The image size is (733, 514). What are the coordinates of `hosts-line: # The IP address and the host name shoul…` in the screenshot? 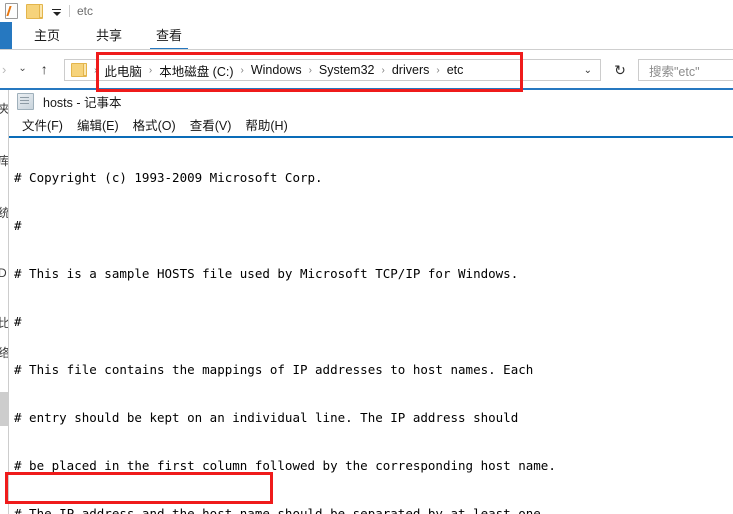 It's located at (277, 510).